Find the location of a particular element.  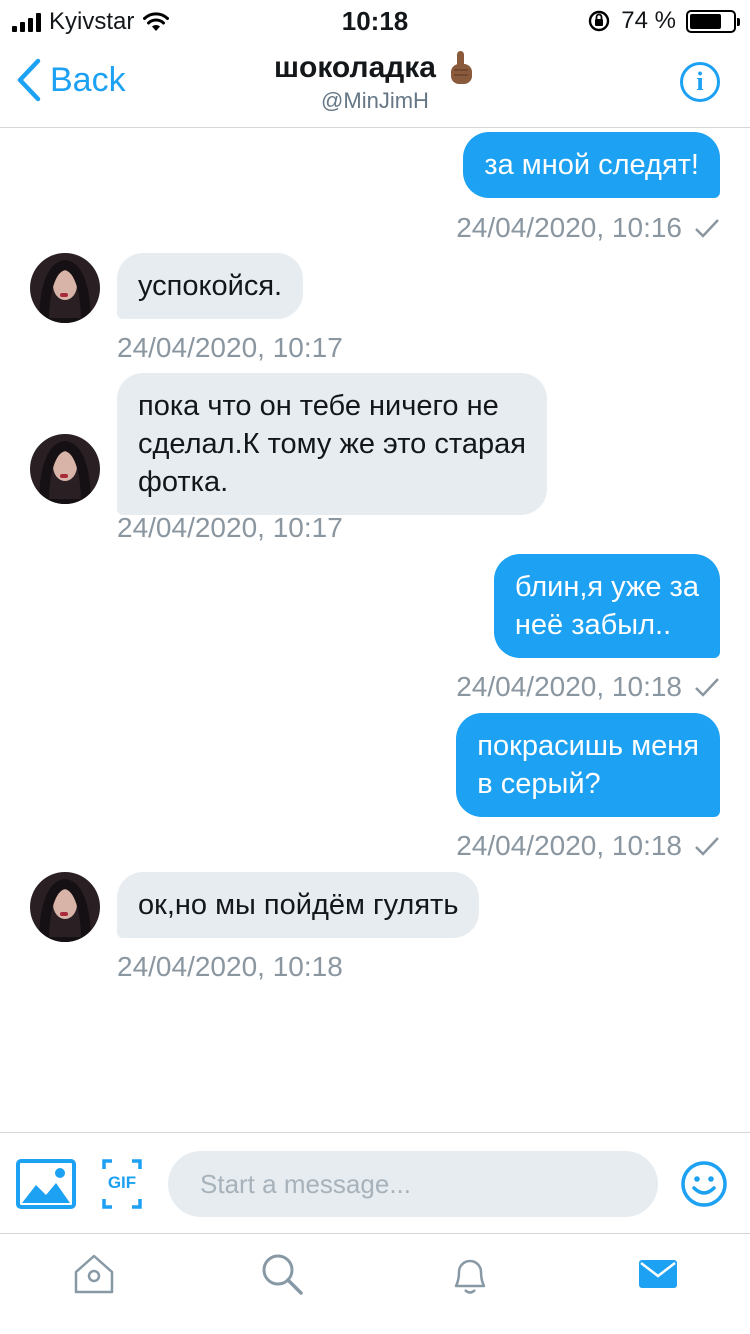

message-input is located at coordinates (413, 1184).